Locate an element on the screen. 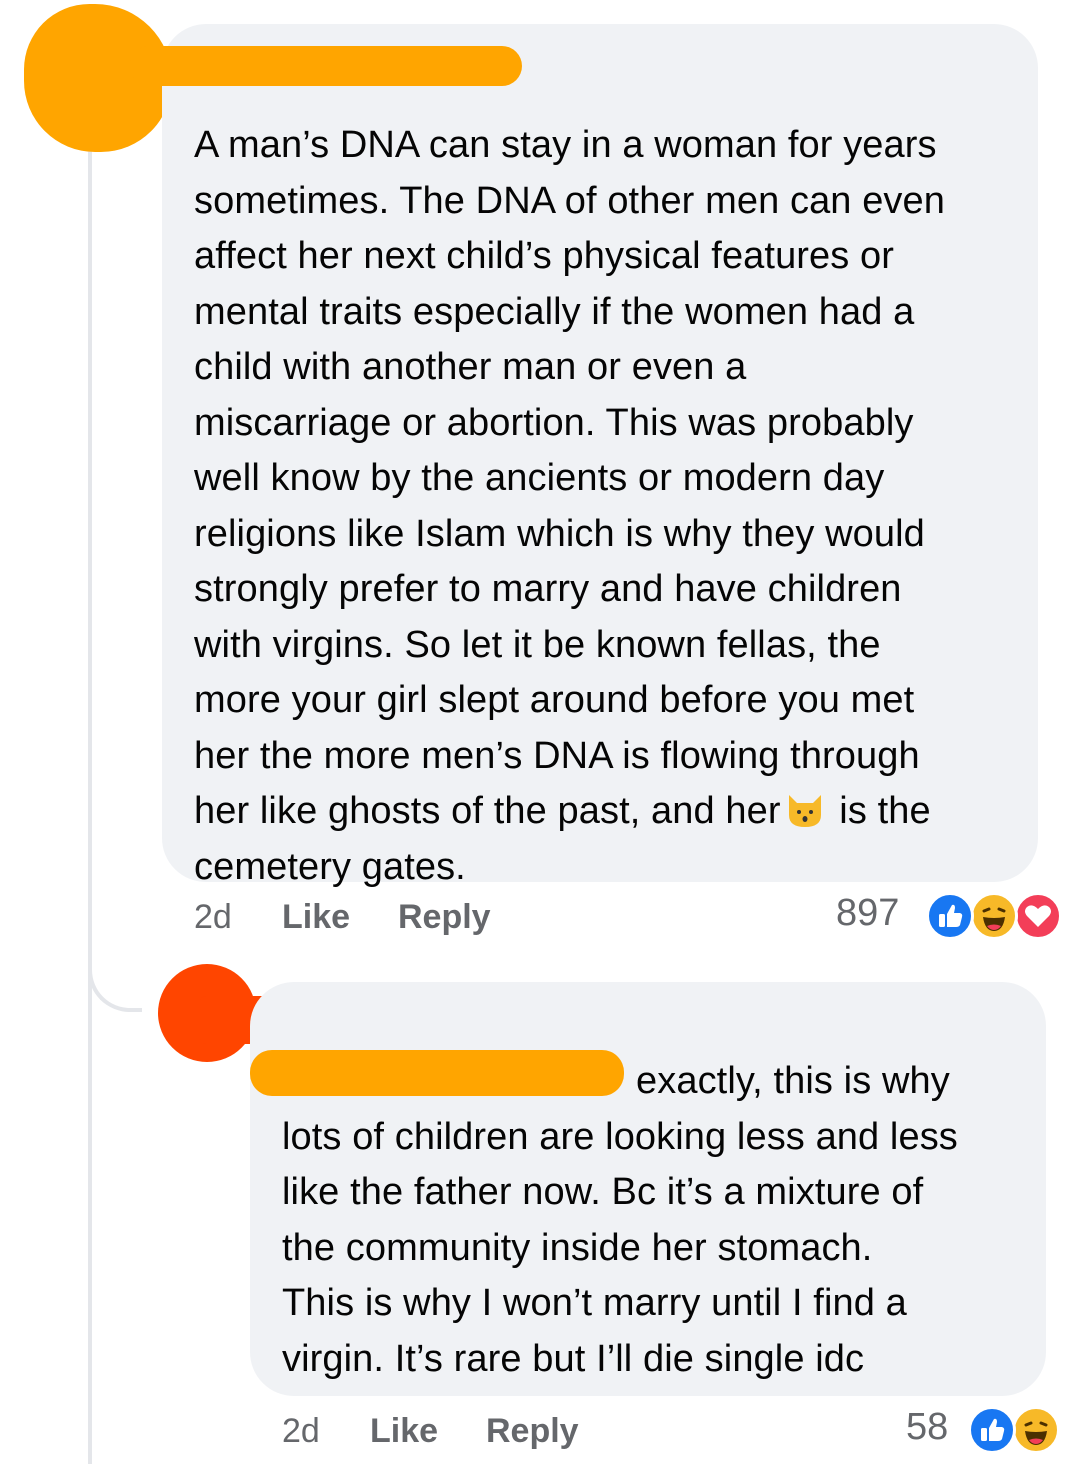  thread-connector-elbow is located at coordinates (115, 956).